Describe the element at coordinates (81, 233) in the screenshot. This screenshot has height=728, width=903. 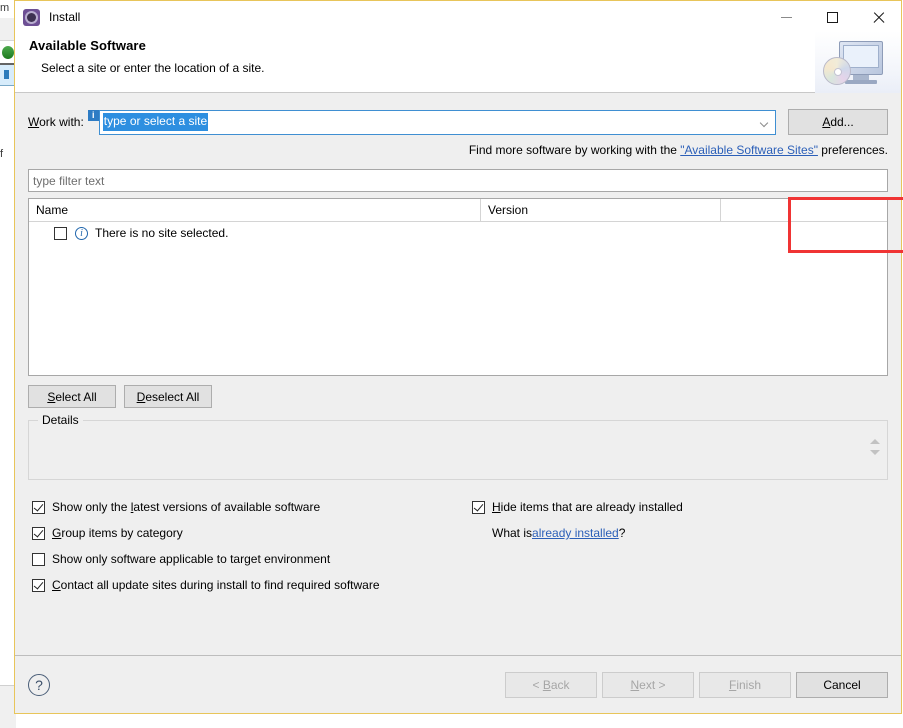
I see `info-circle-icon: i` at that location.